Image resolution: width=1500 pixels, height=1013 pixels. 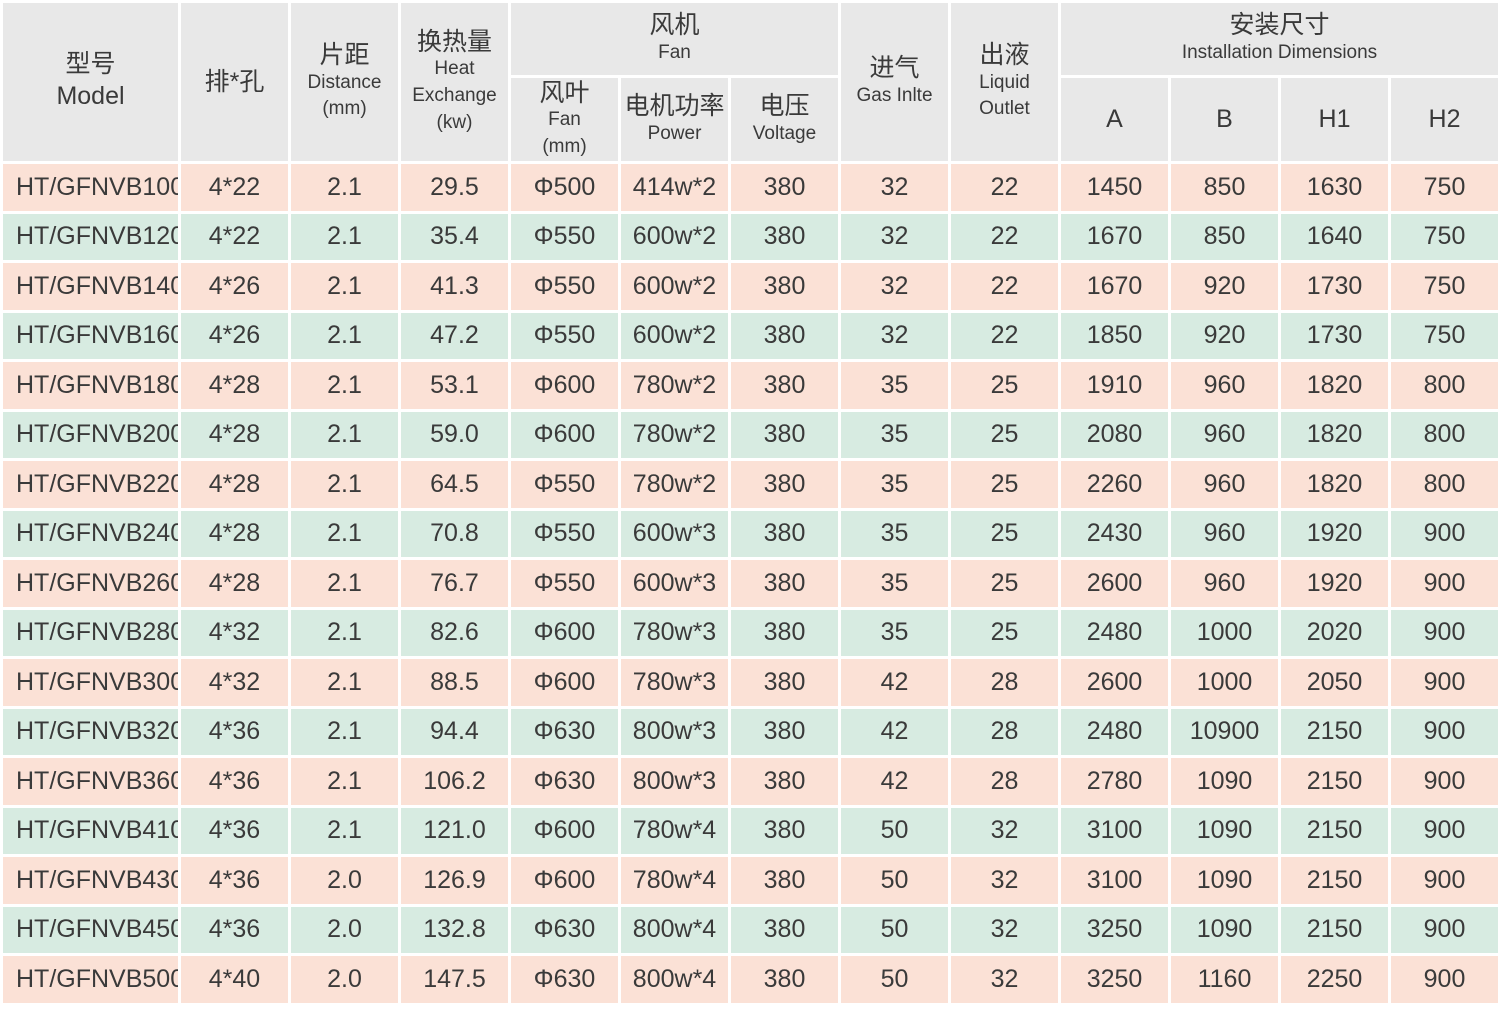 What do you see at coordinates (1279, 53) in the screenshot?
I see `header-install-dims-en: Installation Dimensions` at bounding box center [1279, 53].